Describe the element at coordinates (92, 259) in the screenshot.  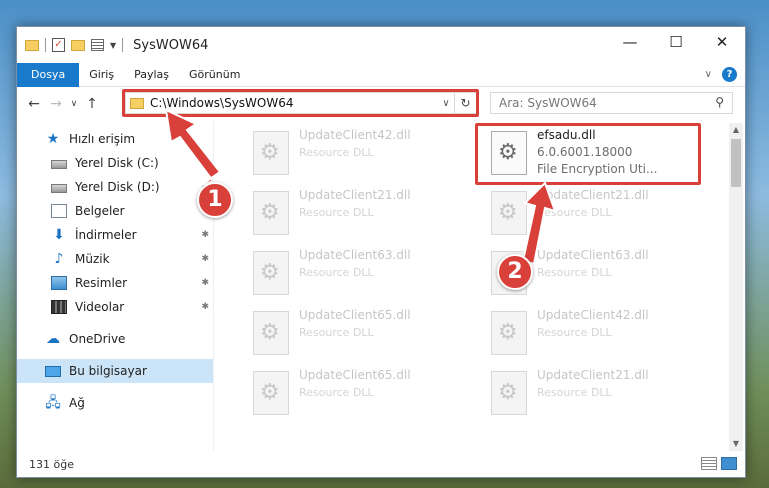
I see `nav-item-label: Müzik` at that location.